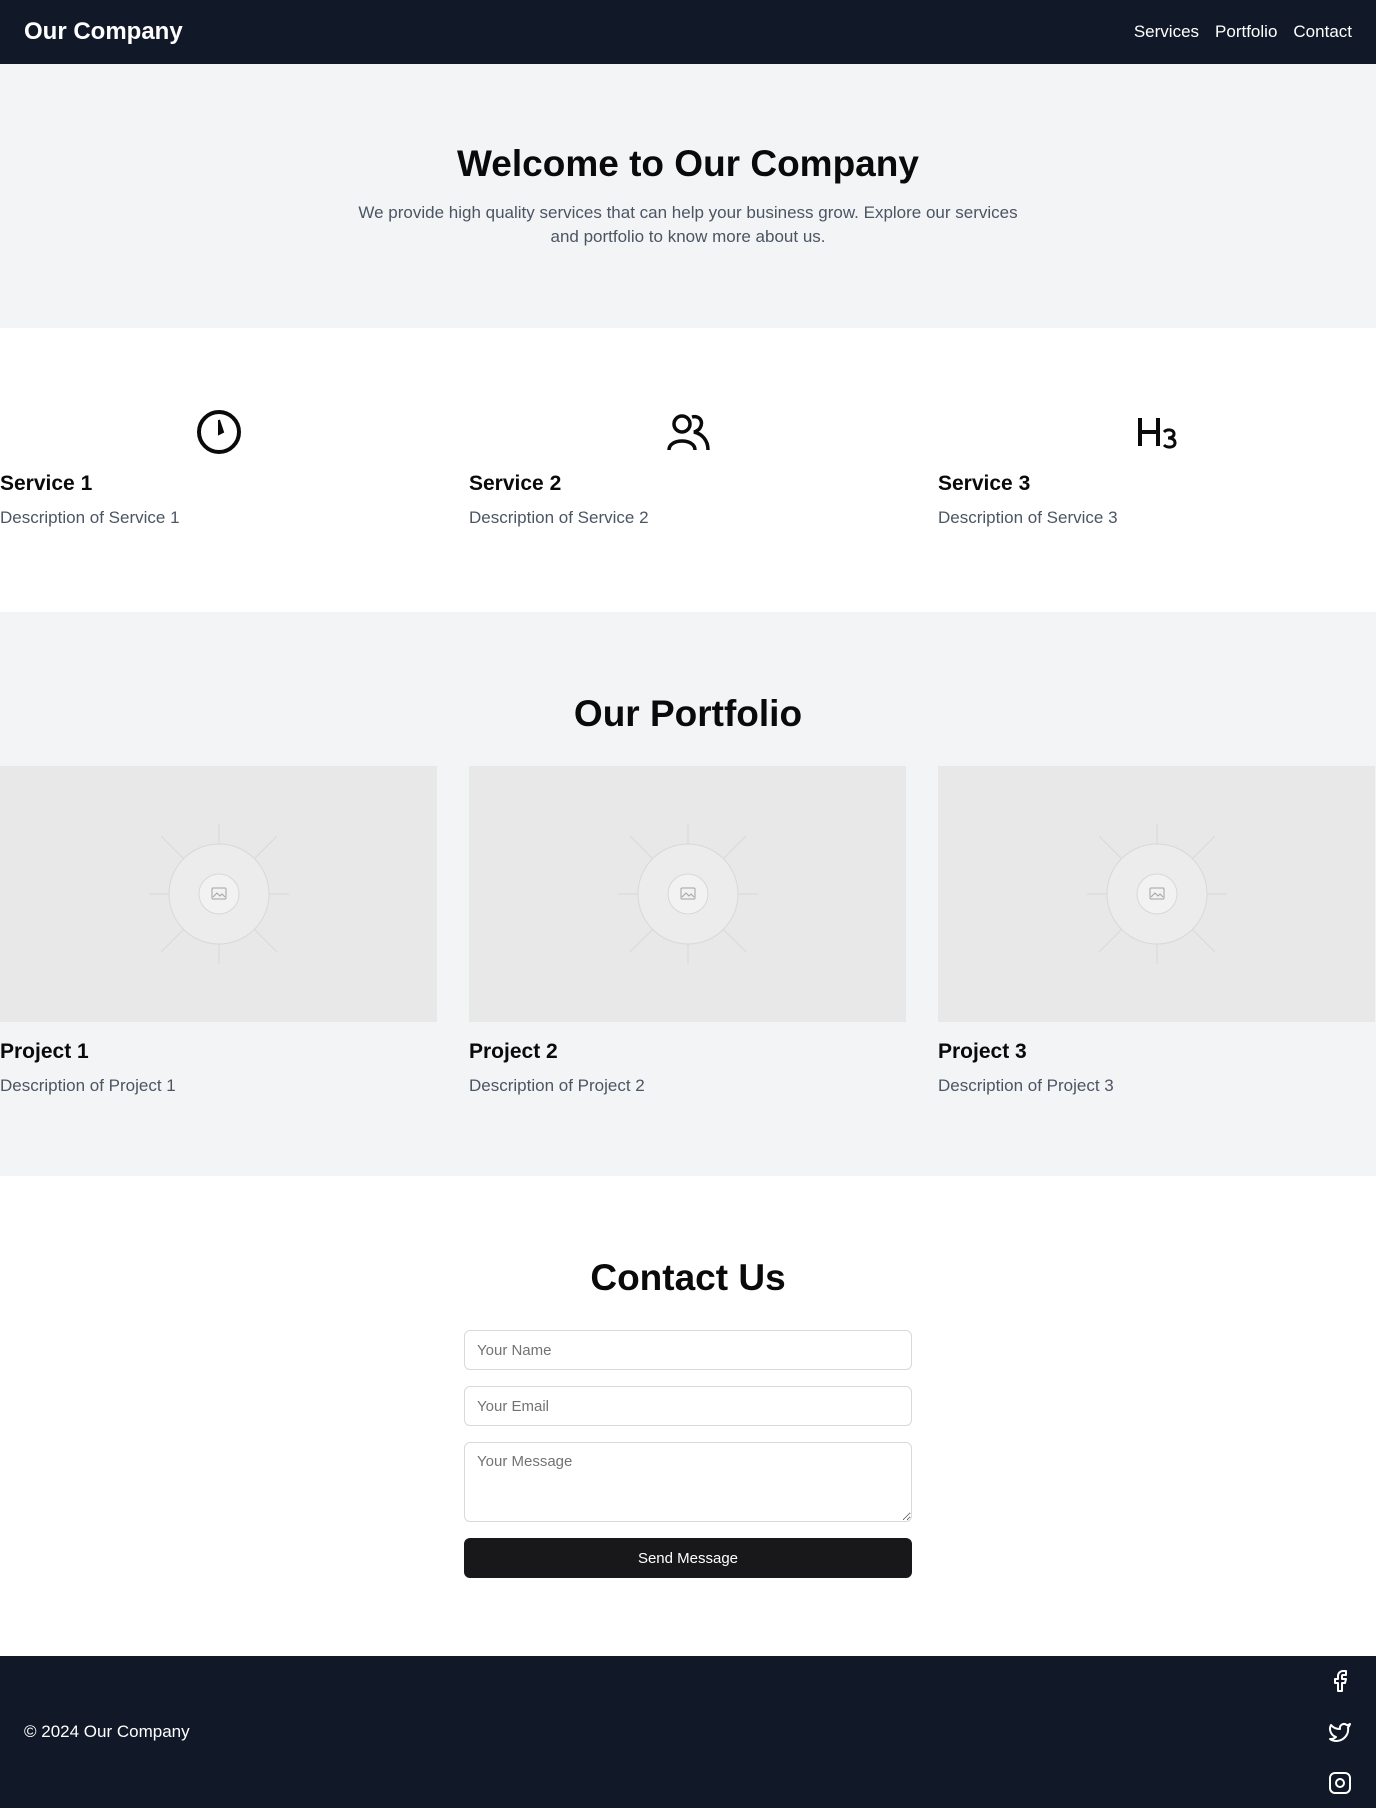  Describe the element at coordinates (687, 432) in the screenshot. I see `users-icon` at that location.